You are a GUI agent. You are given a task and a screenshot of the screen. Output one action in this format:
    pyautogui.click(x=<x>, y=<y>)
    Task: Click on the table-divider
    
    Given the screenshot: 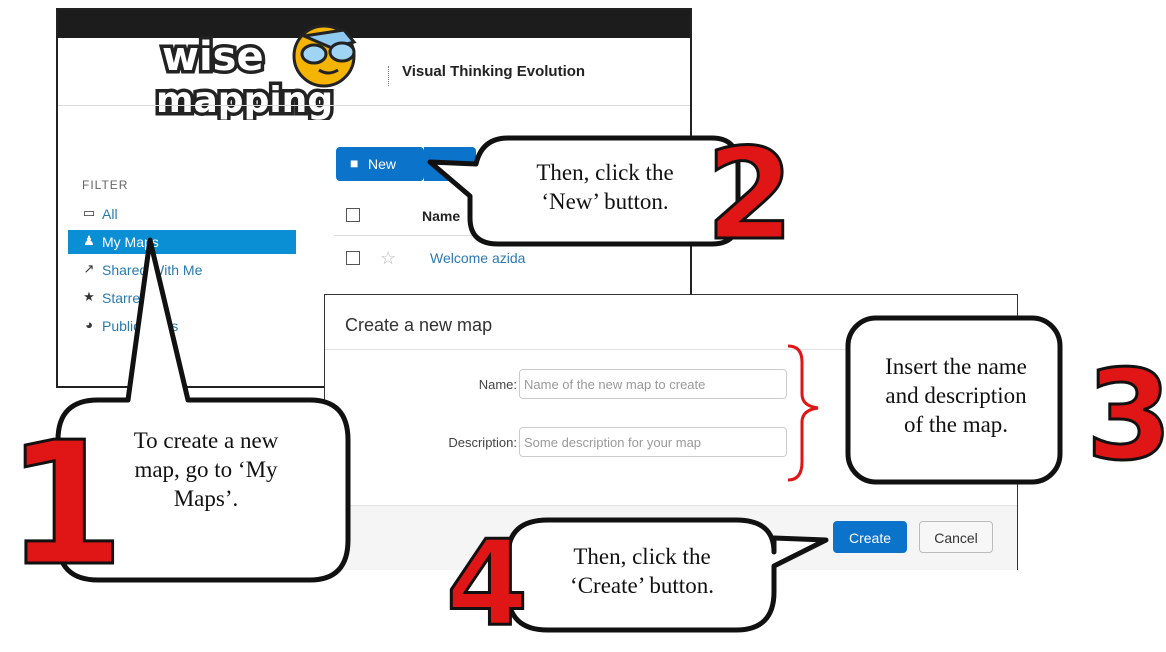 What is the action you would take?
    pyautogui.click(x=512, y=235)
    